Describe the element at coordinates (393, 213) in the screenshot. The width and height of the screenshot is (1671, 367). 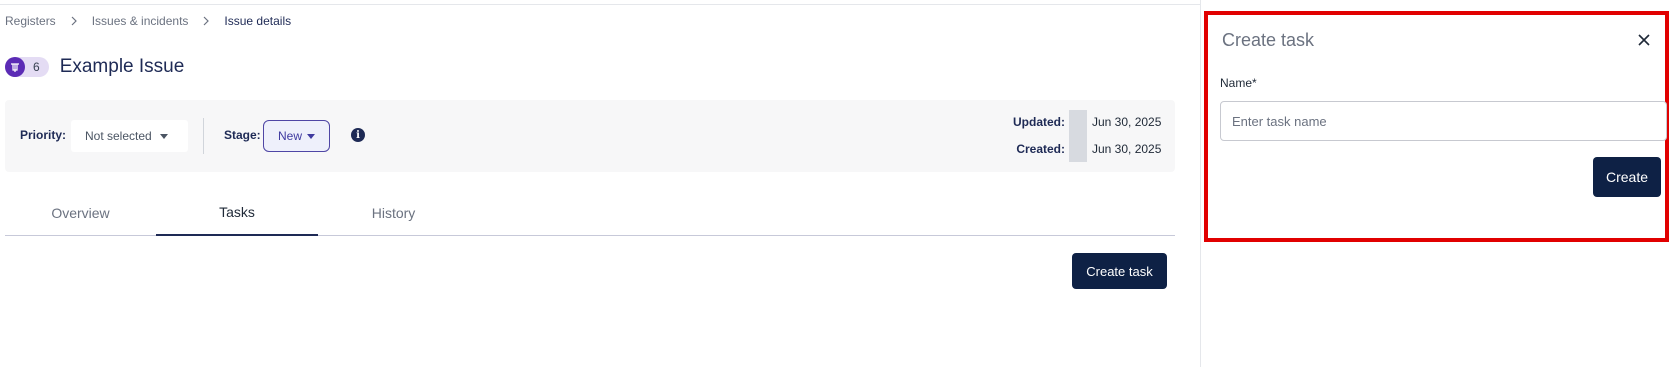
I see `tab-history: History` at that location.